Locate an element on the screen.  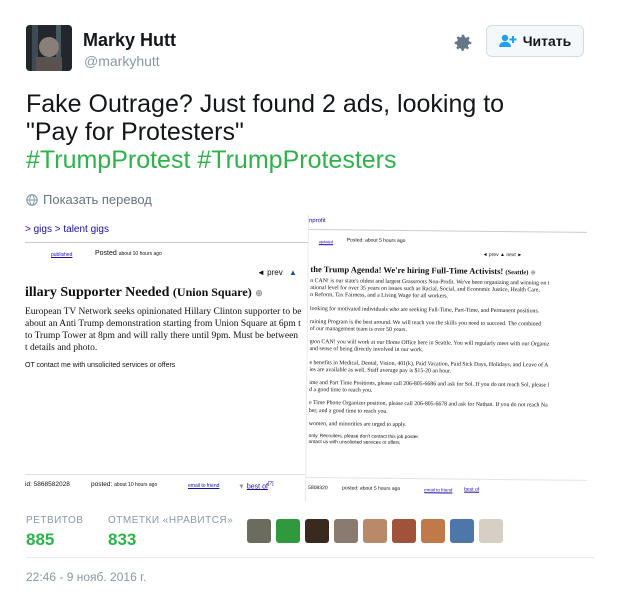
retweets-label: РЕТВИТОВ is located at coordinates (55, 520).